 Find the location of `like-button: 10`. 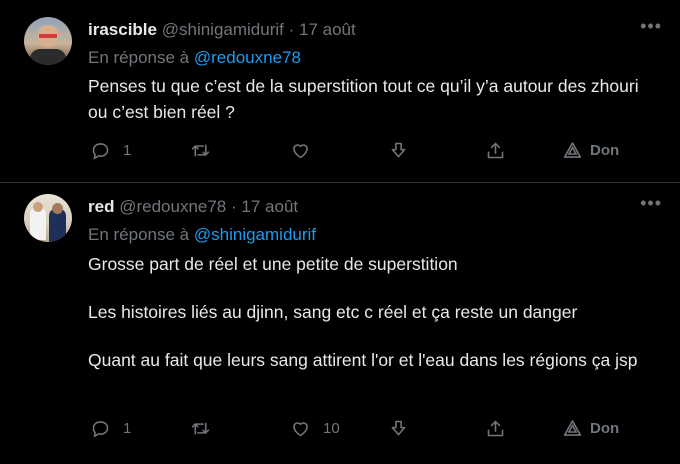

like-button: 10 is located at coordinates (315, 428).